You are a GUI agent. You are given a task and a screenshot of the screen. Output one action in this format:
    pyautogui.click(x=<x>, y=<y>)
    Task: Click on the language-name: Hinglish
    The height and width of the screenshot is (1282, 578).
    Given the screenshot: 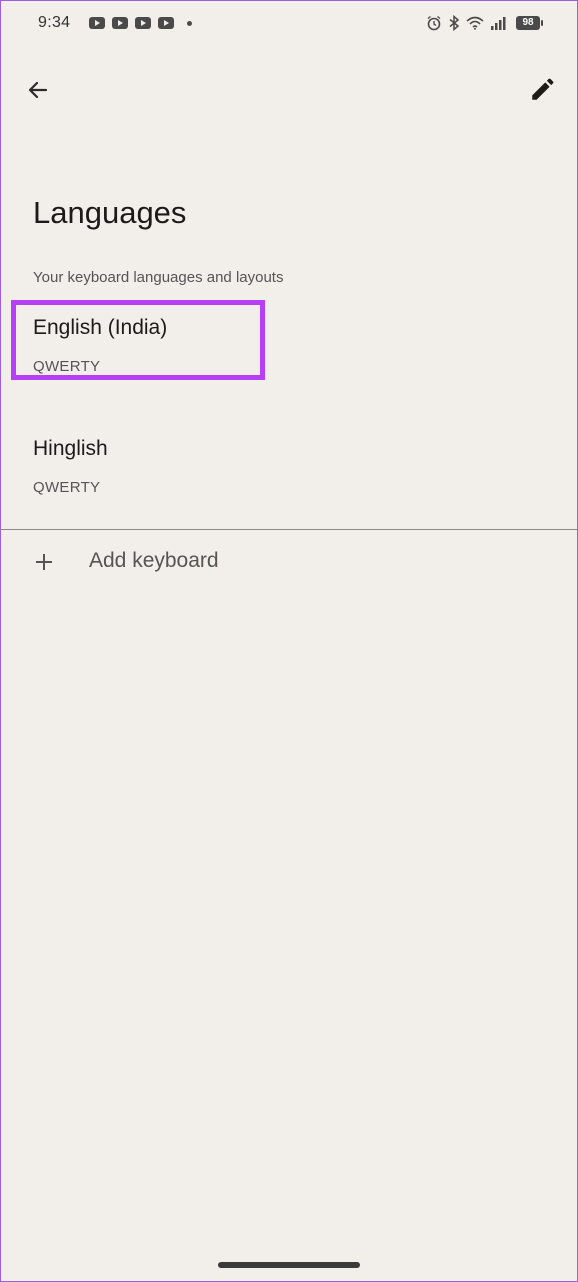 What is the action you would take?
    pyautogui.click(x=70, y=448)
    